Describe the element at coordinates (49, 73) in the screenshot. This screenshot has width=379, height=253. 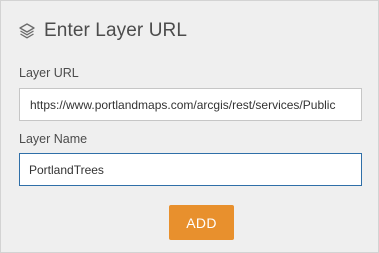
I see `layer-url-label: Layer URL` at that location.